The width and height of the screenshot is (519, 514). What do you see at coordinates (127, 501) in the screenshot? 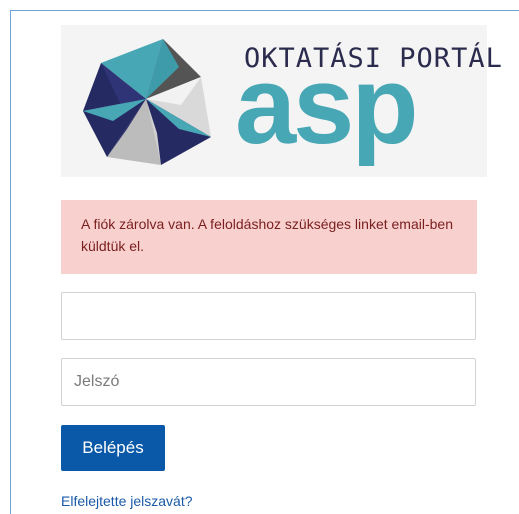
I see `forgot-password-link: Elfelejtette jelszavát?` at bounding box center [127, 501].